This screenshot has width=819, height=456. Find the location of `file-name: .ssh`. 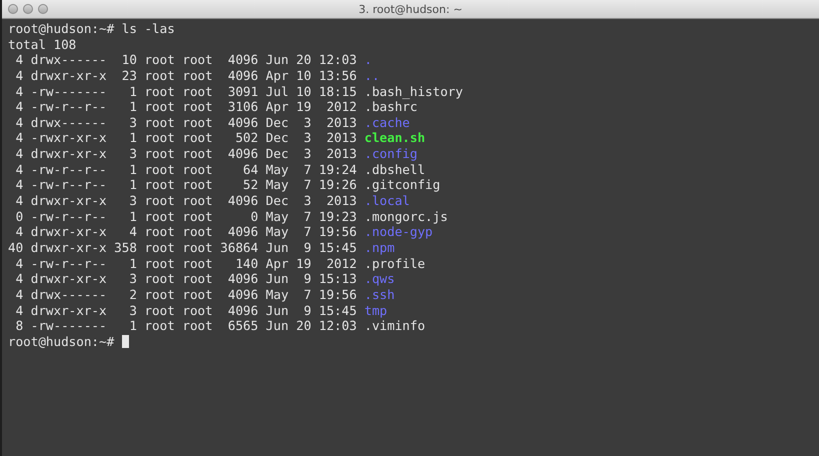

file-name: .ssh is located at coordinates (379, 294).